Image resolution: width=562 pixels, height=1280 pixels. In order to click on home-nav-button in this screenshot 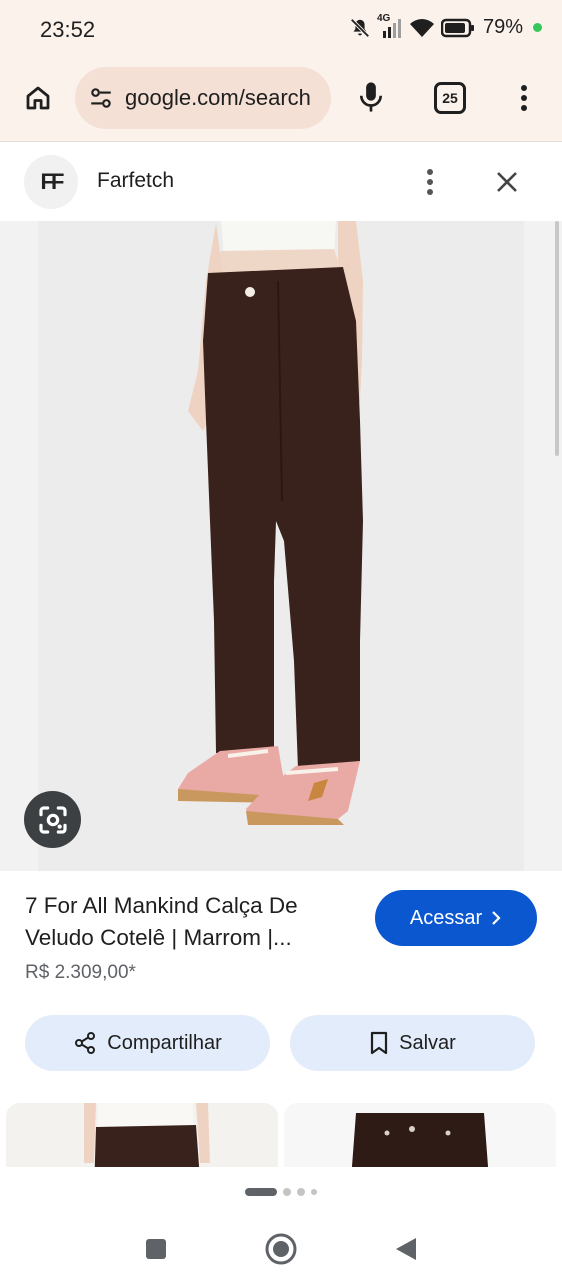, I will do `click(281, 1249)`.